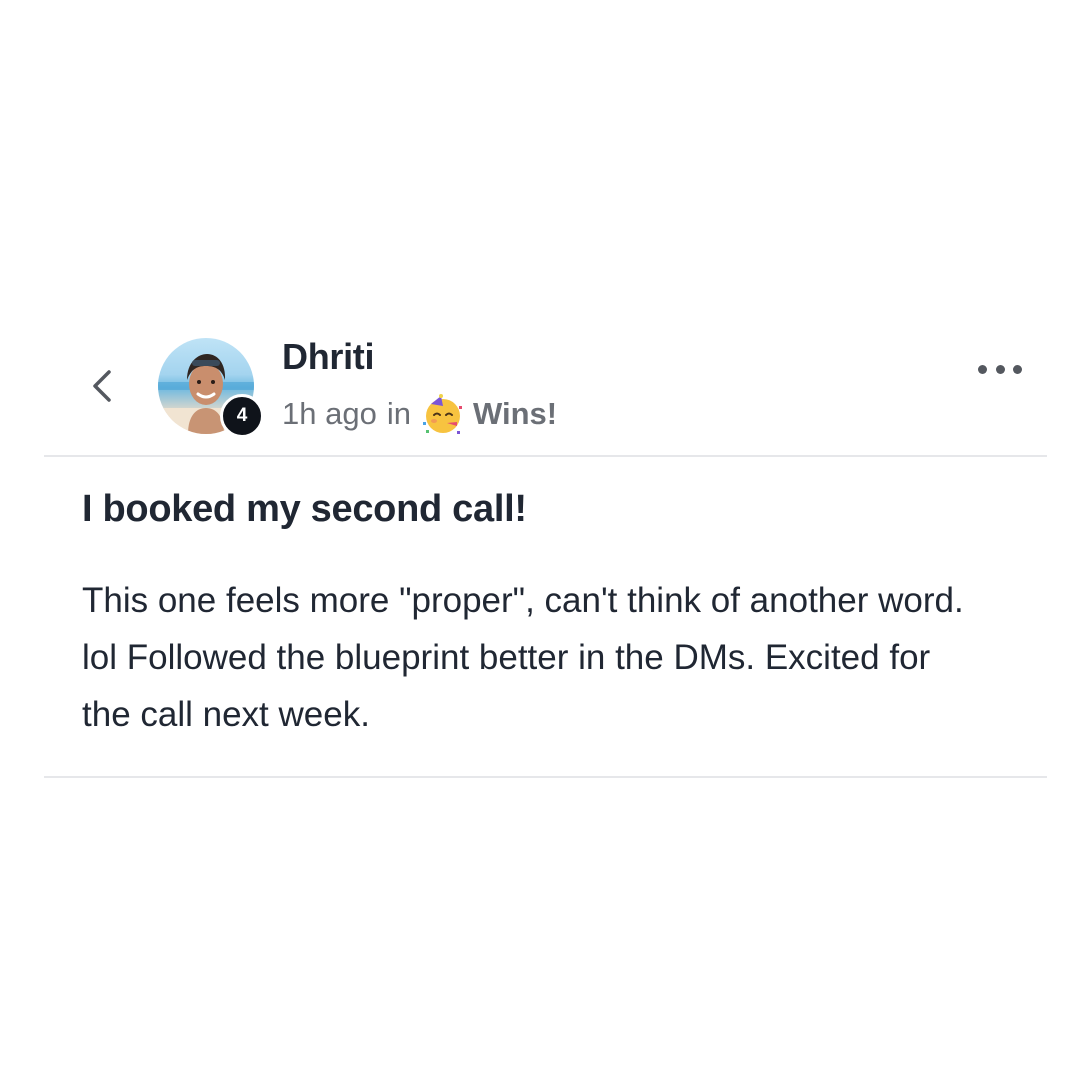 This screenshot has height=1080, width=1080. I want to click on level-badge: 4, so click(242, 416).